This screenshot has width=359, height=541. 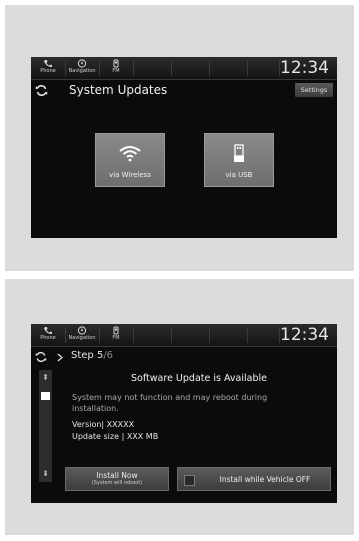 What do you see at coordinates (45, 474) in the screenshot?
I see `scroll-down-icon: ⇟` at bounding box center [45, 474].